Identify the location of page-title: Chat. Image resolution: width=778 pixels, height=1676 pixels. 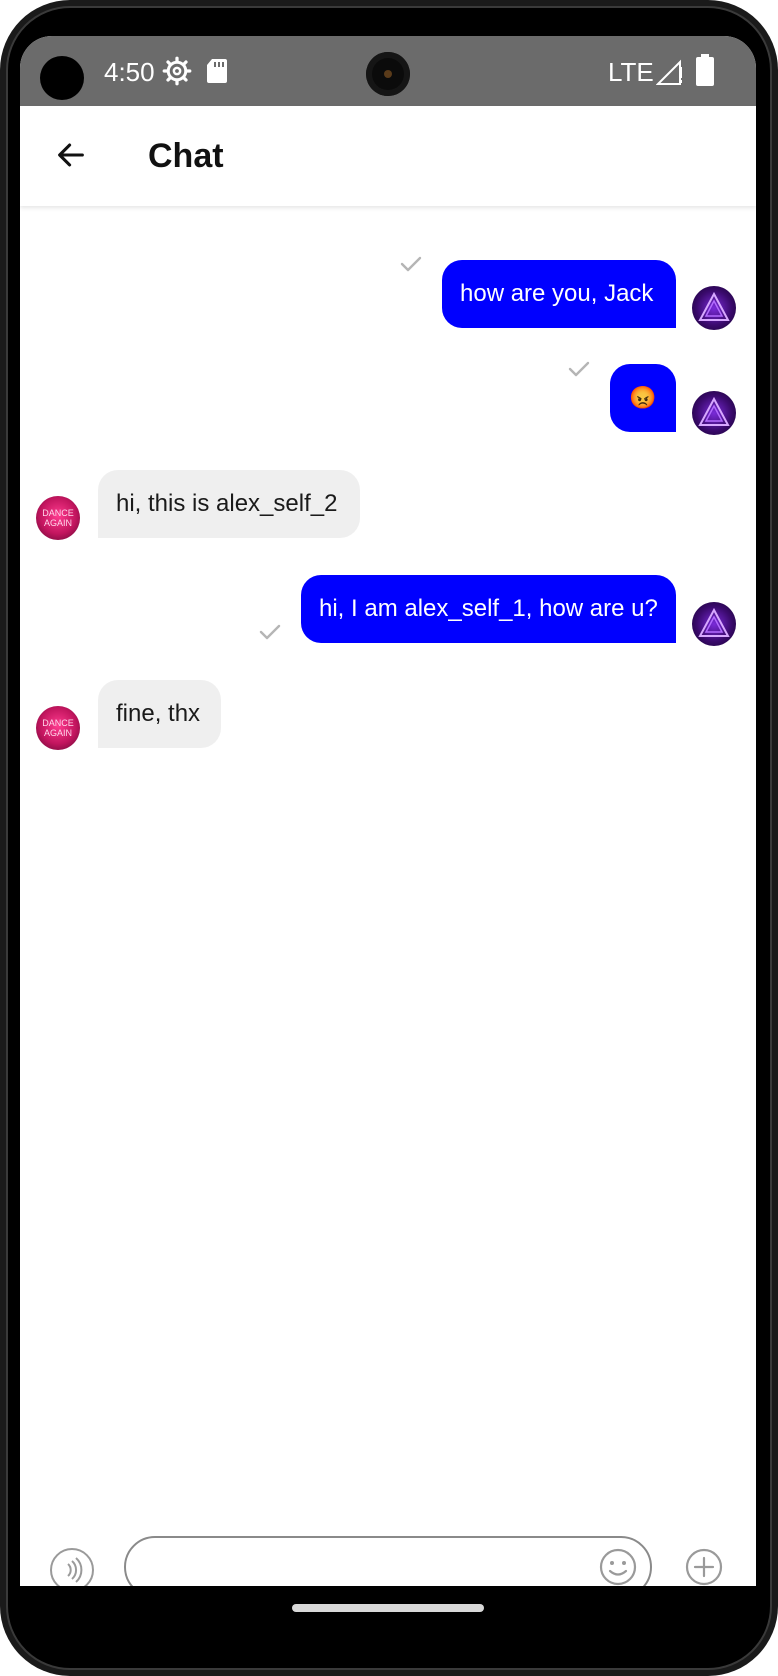
(186, 156).